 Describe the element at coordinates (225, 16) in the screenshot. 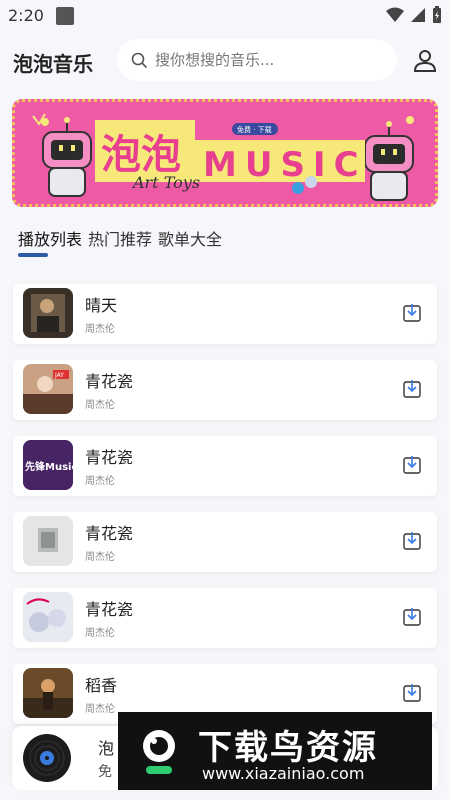

I see `status-bar: 2:20` at that location.